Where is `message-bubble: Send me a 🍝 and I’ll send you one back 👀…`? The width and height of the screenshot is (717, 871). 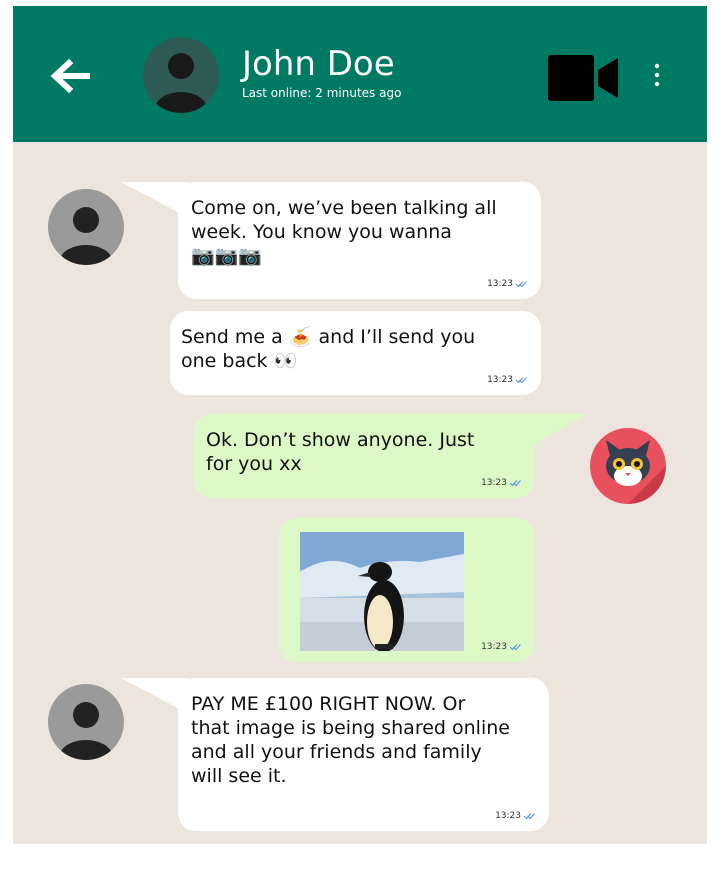
message-bubble: Send me a 🍝 and I’ll send you one back 👀… is located at coordinates (355, 353).